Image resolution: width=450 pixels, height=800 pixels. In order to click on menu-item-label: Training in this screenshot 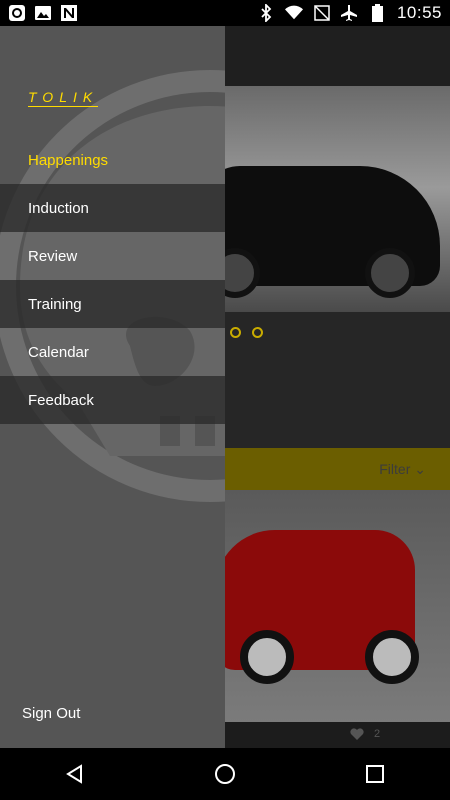, I will do `click(55, 304)`.